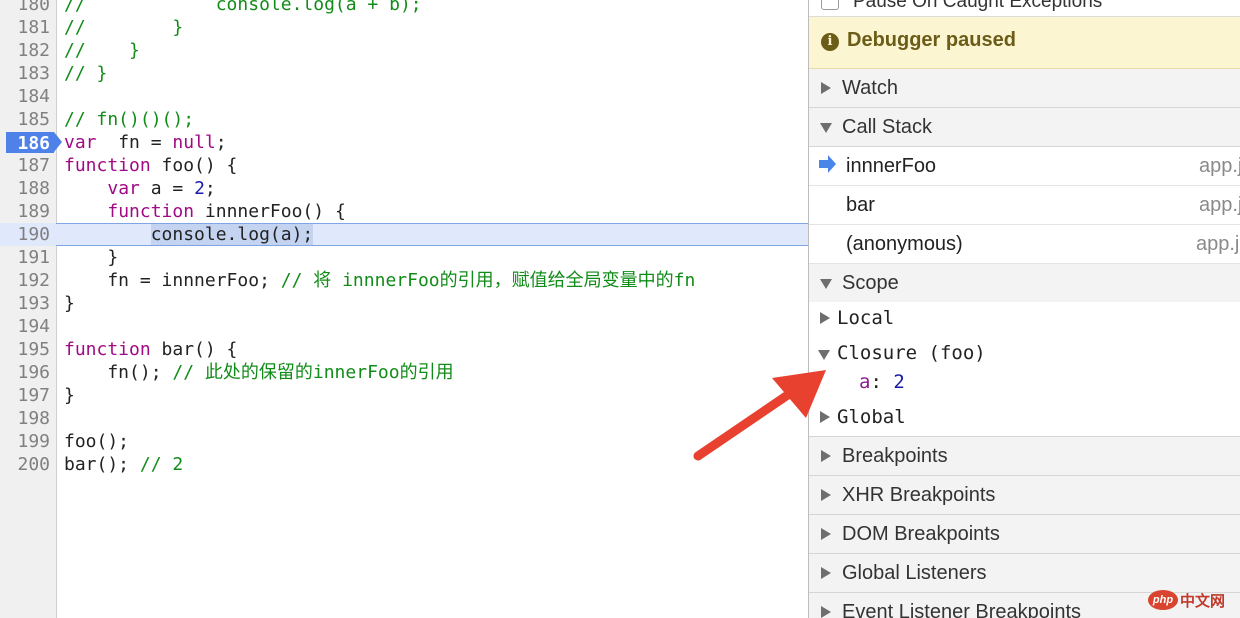 The width and height of the screenshot is (1240, 618). What do you see at coordinates (134, 142) in the screenshot?
I see `code-token: fn =` at bounding box center [134, 142].